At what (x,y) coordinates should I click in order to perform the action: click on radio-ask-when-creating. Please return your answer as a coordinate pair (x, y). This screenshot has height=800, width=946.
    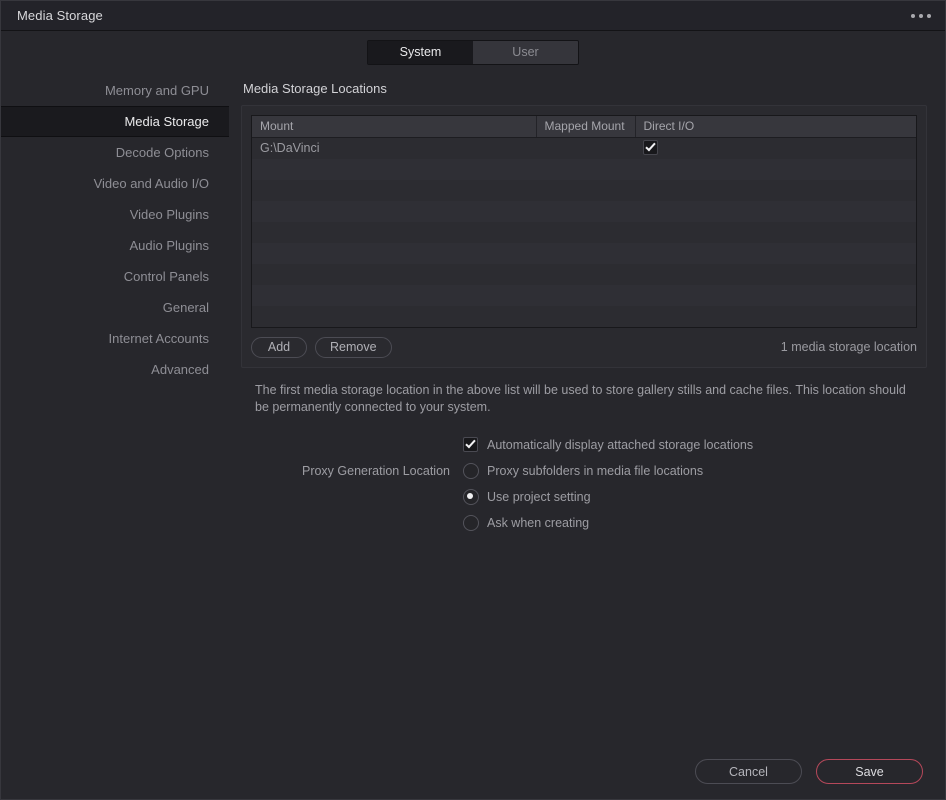
    Looking at the image, I should click on (470, 522).